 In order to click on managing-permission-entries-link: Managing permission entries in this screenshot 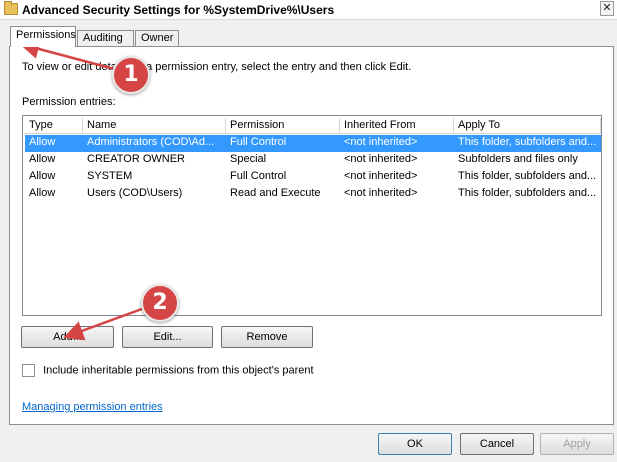, I will do `click(92, 407)`.